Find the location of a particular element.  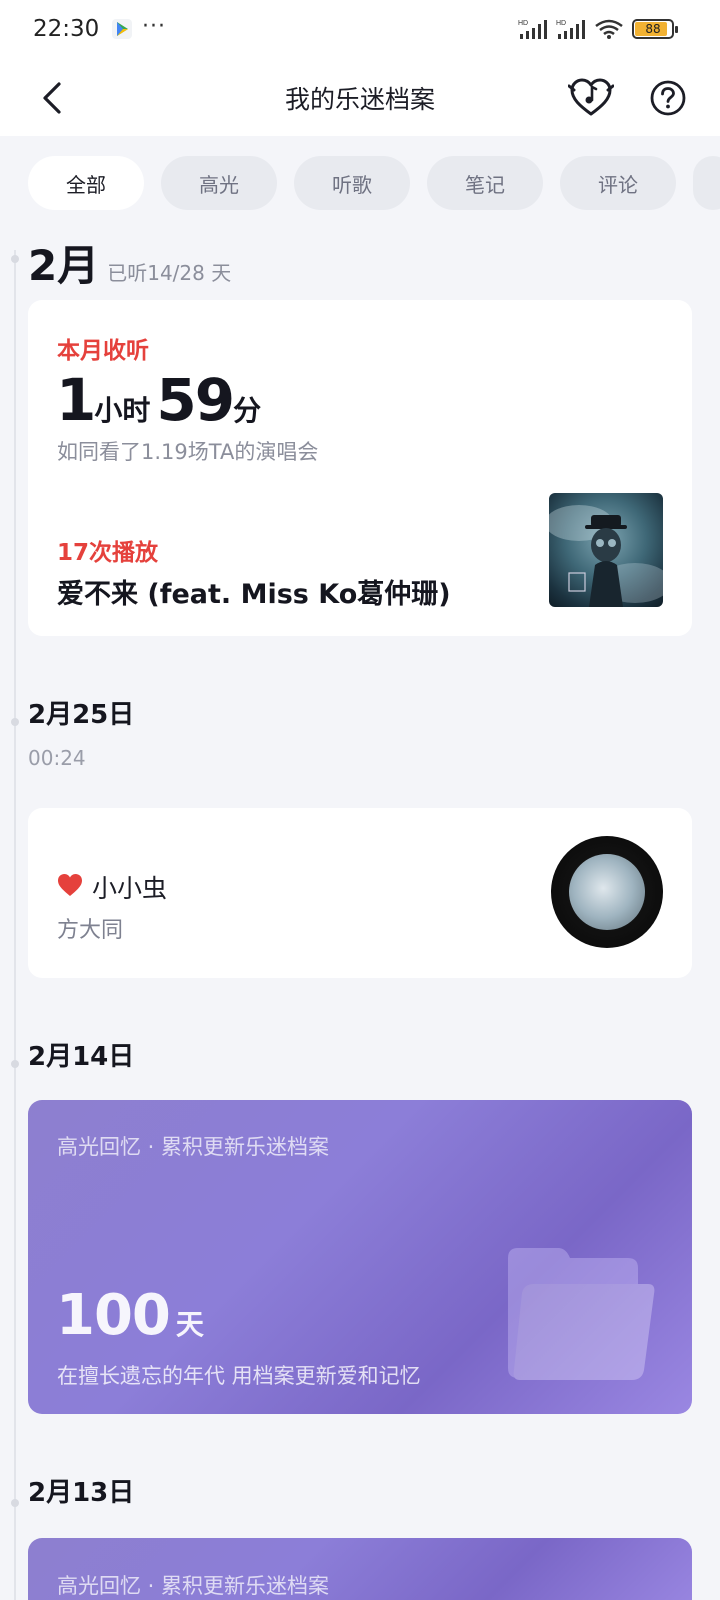

signal-icon-2: HD is located at coordinates (570, 29).